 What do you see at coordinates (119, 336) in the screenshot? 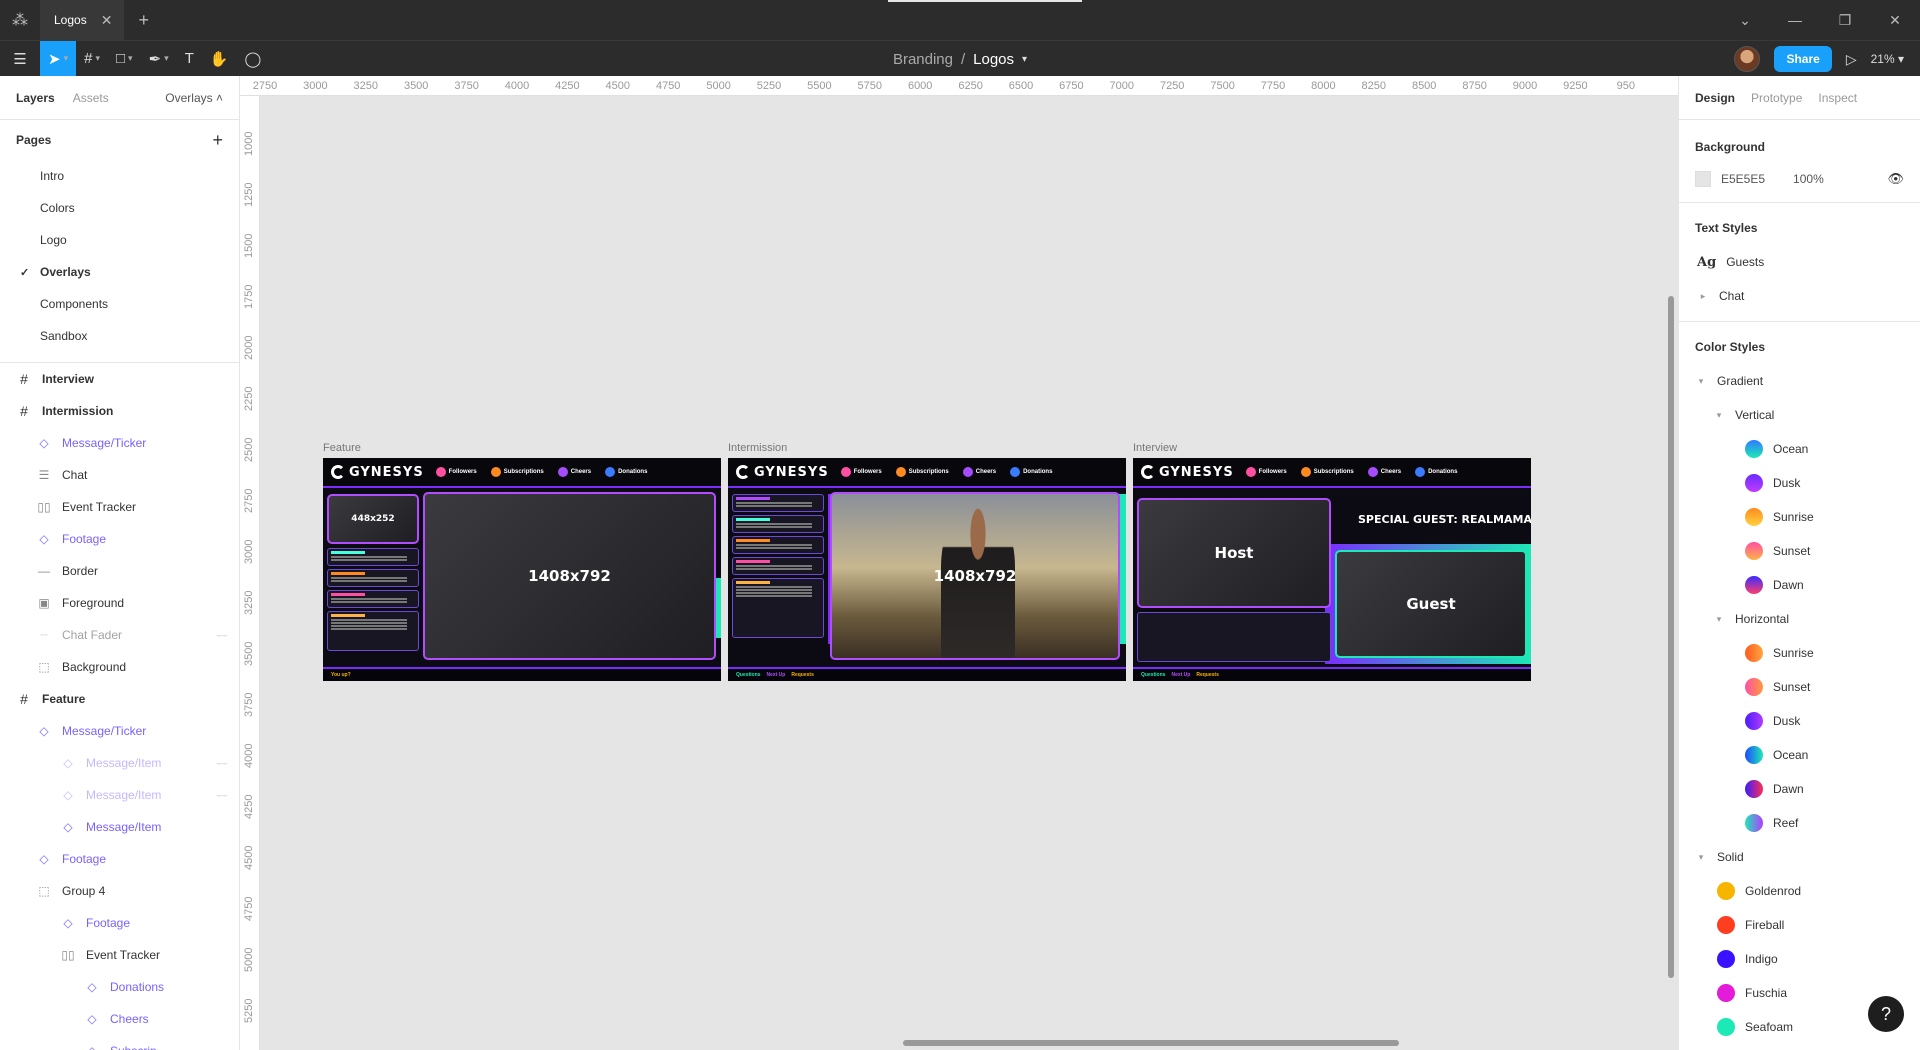
I see `page-item: Sandbox` at bounding box center [119, 336].